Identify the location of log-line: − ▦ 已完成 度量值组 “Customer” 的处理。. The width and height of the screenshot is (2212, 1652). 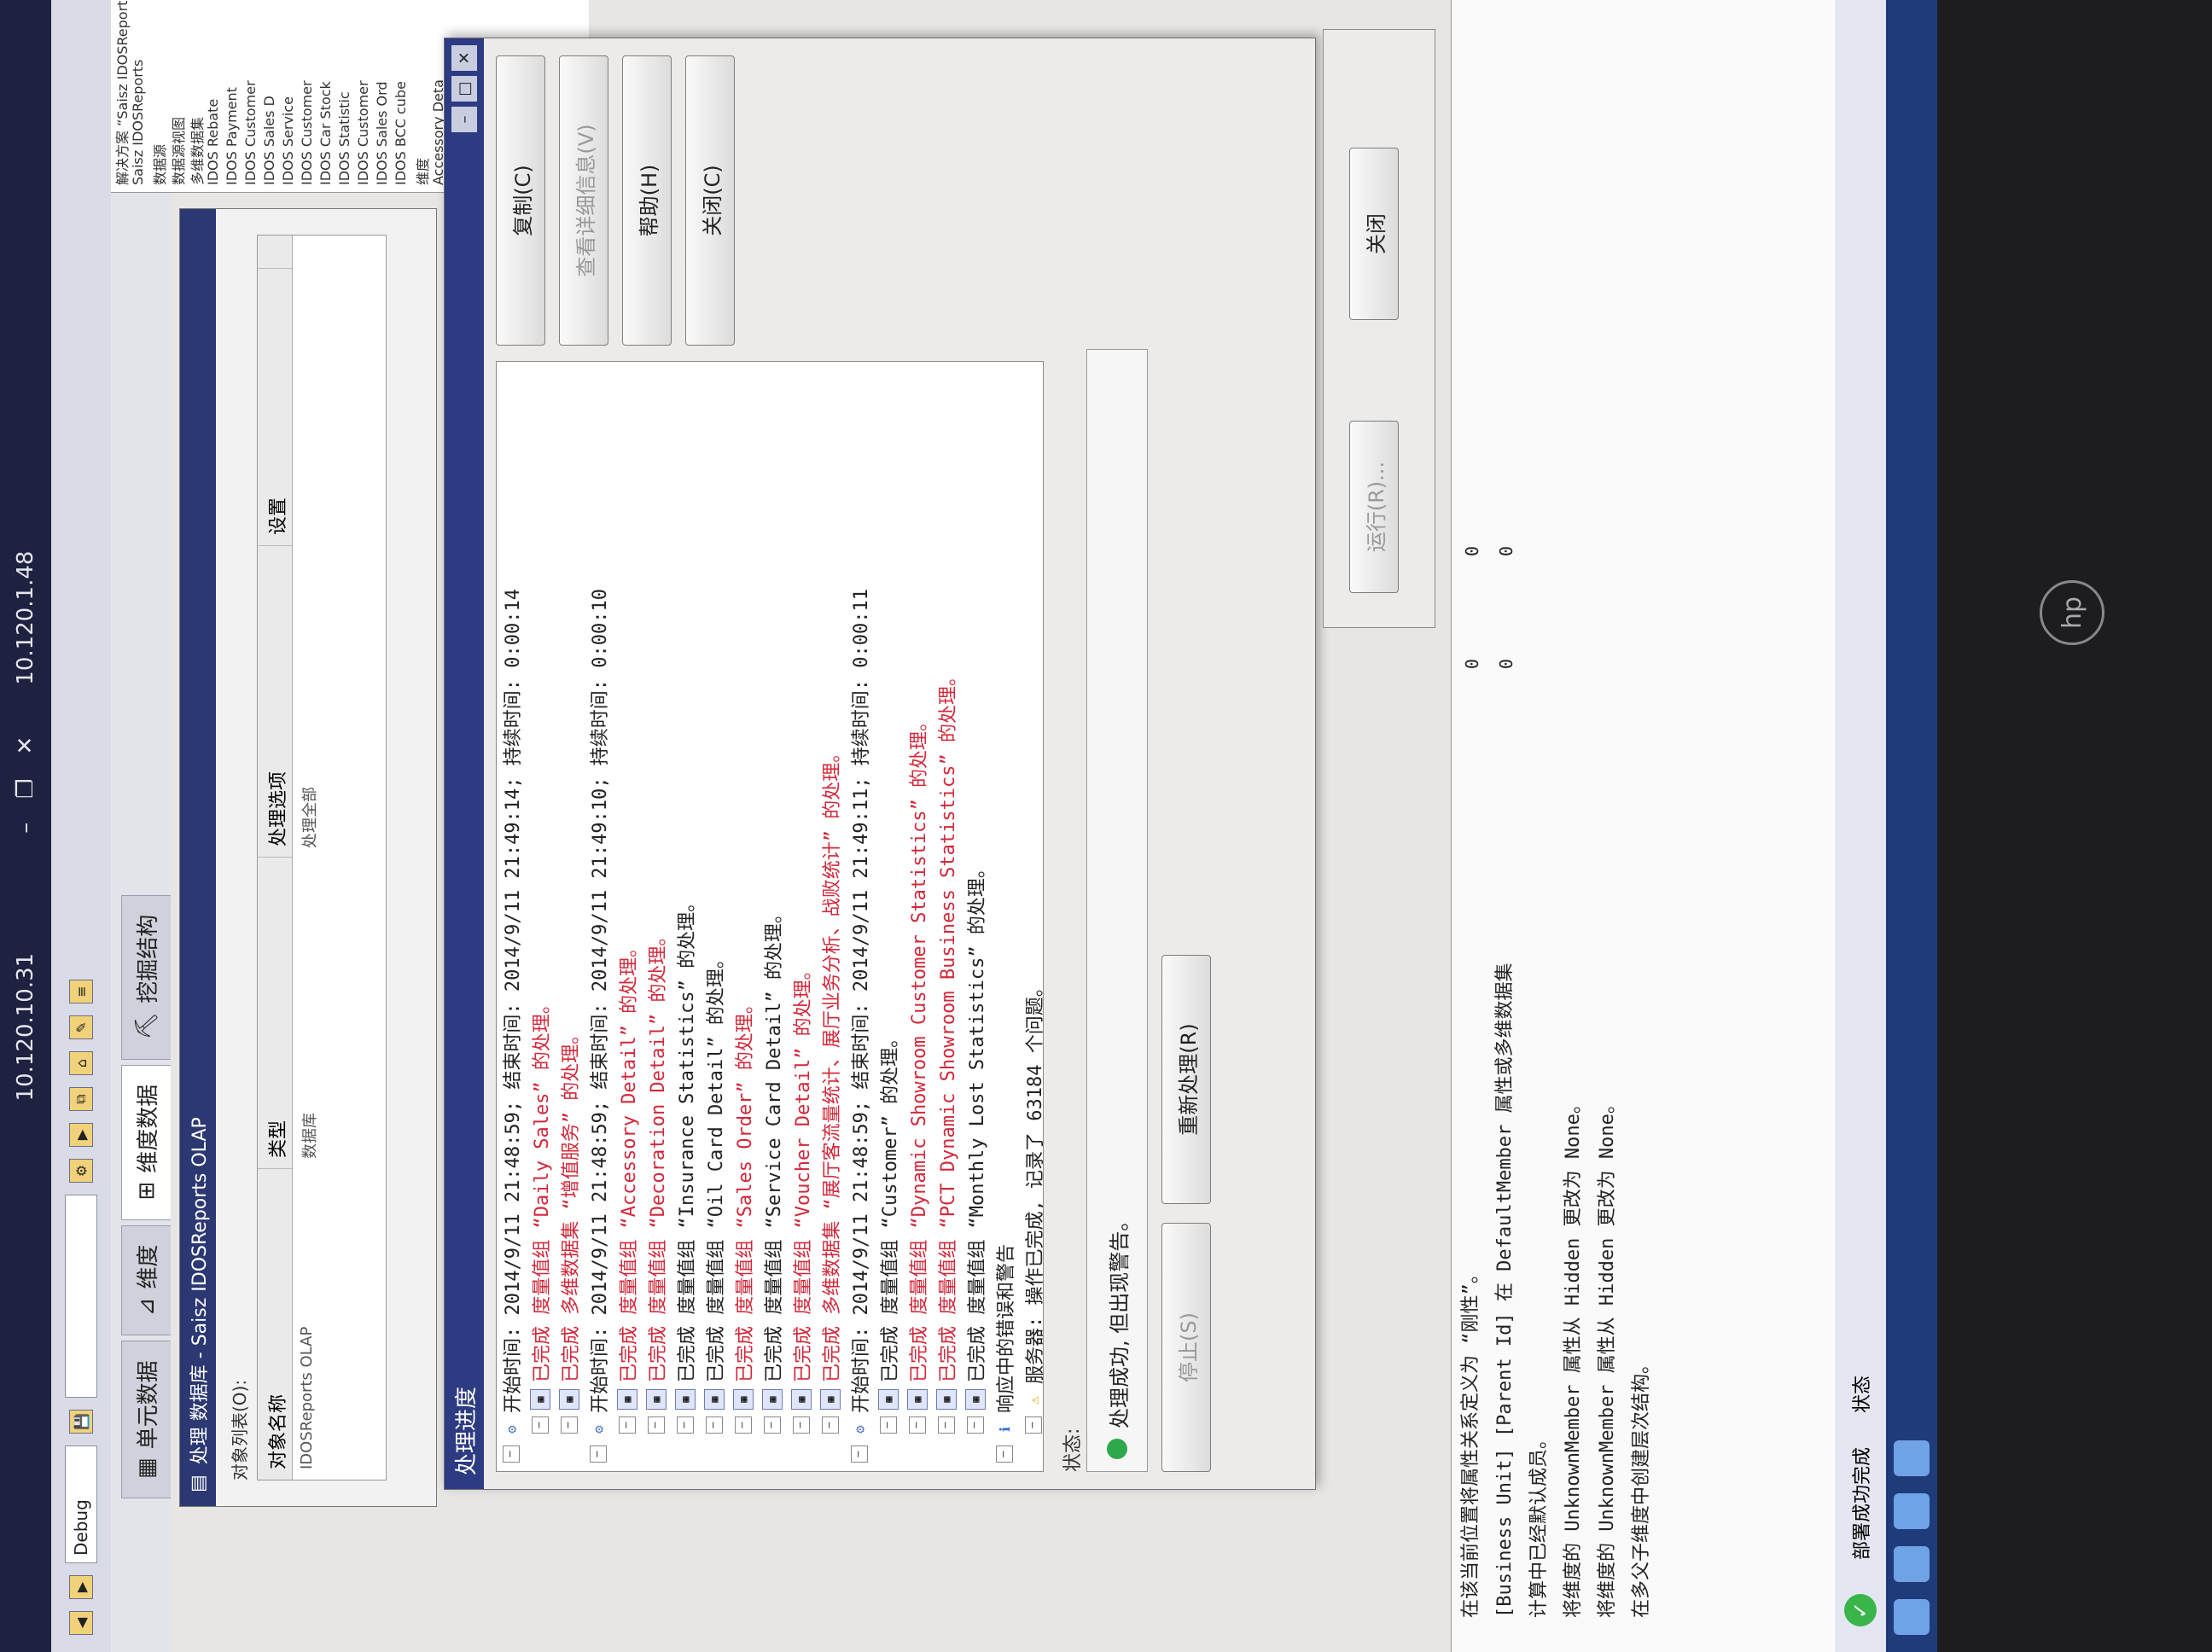
(888, 916).